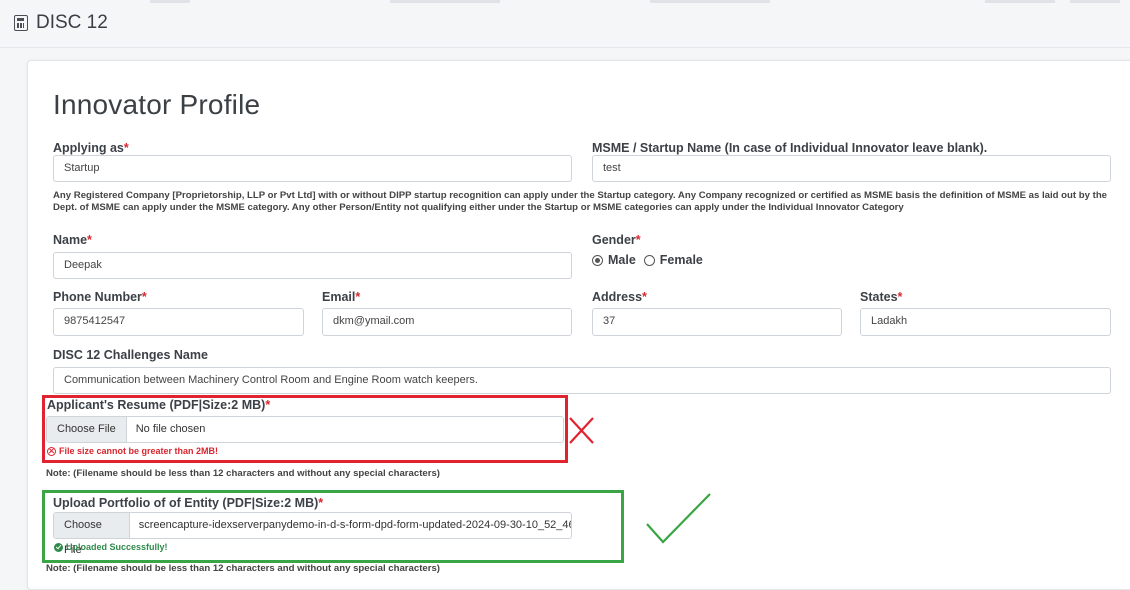 The image size is (1130, 590). Describe the element at coordinates (72, 22) in the screenshot. I see `page-title-text: DISC 12` at that location.